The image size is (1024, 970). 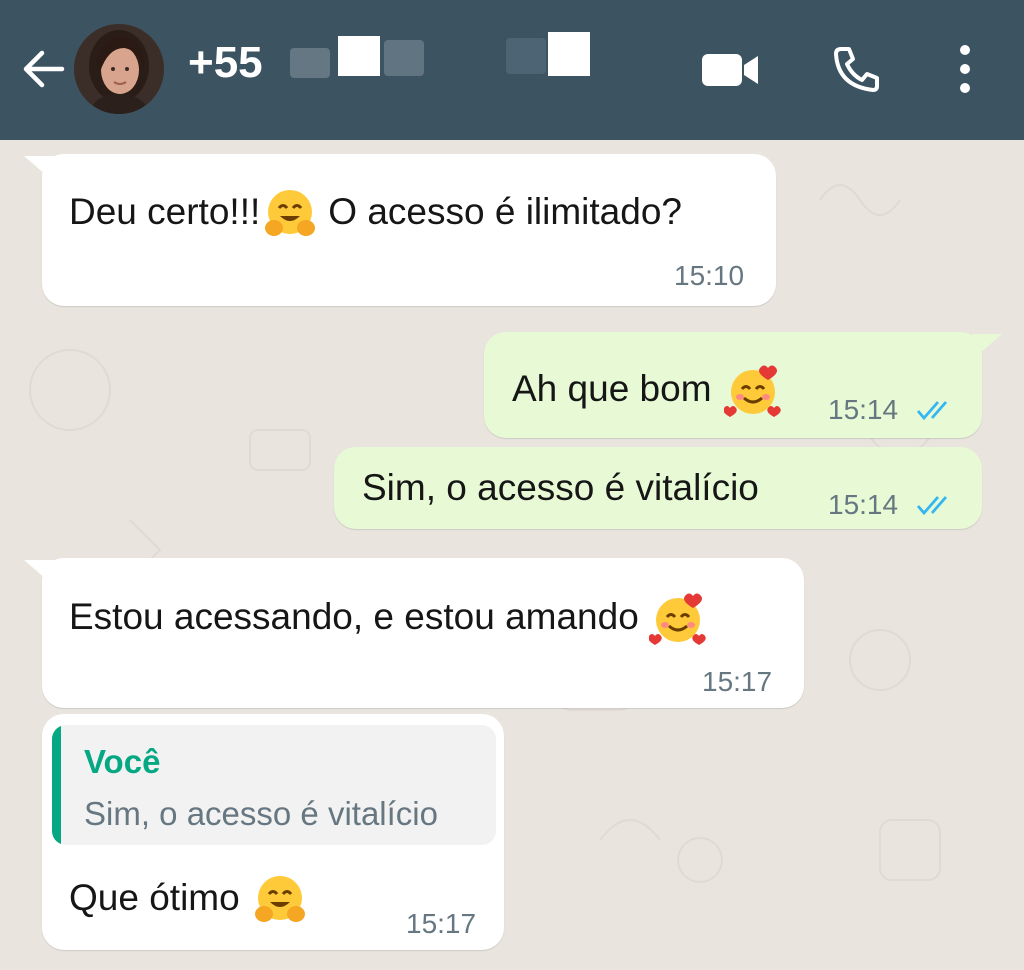 I want to click on message-bubble: Sim, o acesso é vitalício 15:14, so click(x=658, y=488).